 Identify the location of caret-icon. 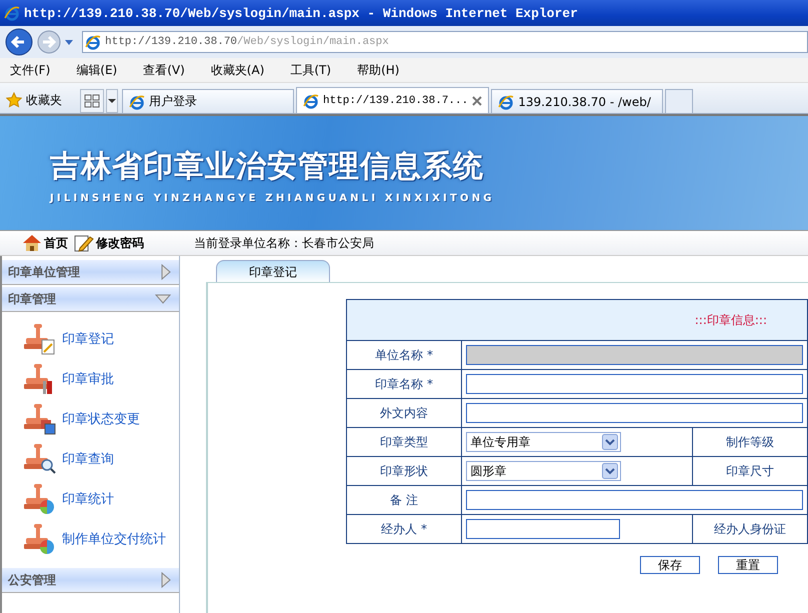
(112, 101).